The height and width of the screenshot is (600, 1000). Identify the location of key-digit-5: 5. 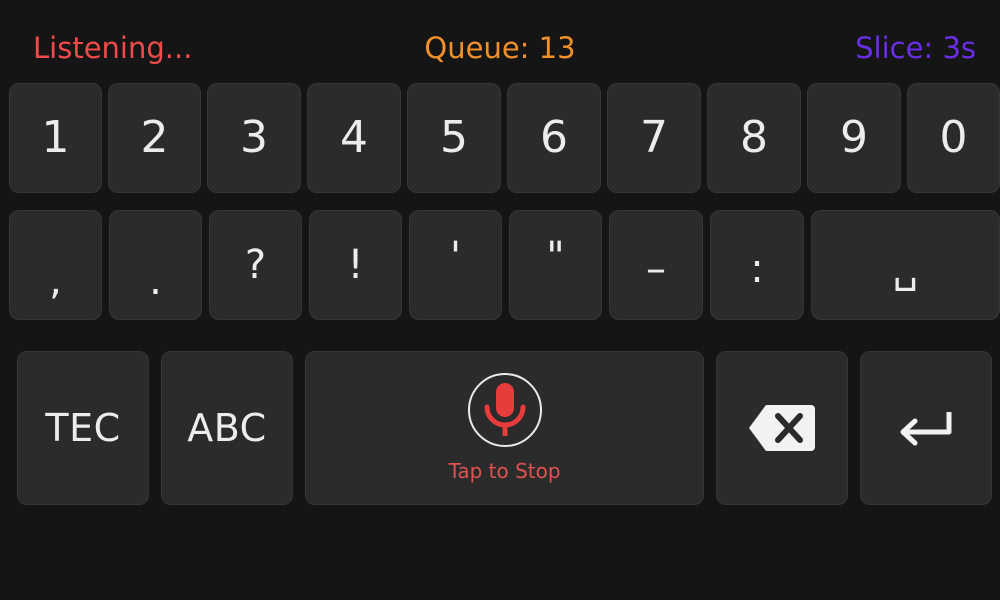
(454, 138).